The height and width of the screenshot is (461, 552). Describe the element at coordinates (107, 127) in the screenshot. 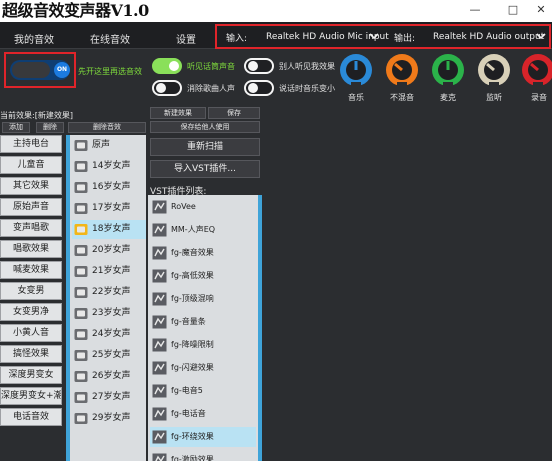

I see `delete-effect-button: 删除音效` at that location.